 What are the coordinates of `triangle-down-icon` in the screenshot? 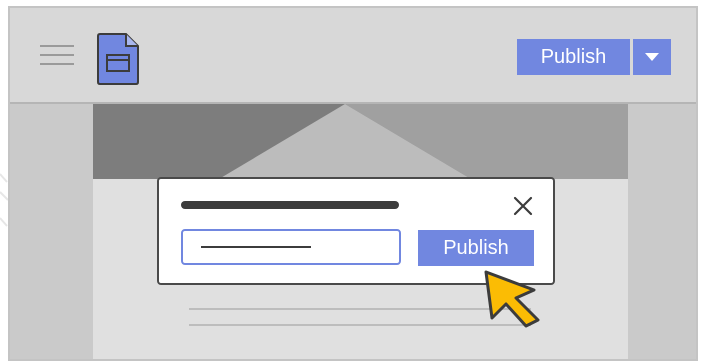 It's located at (652, 57).